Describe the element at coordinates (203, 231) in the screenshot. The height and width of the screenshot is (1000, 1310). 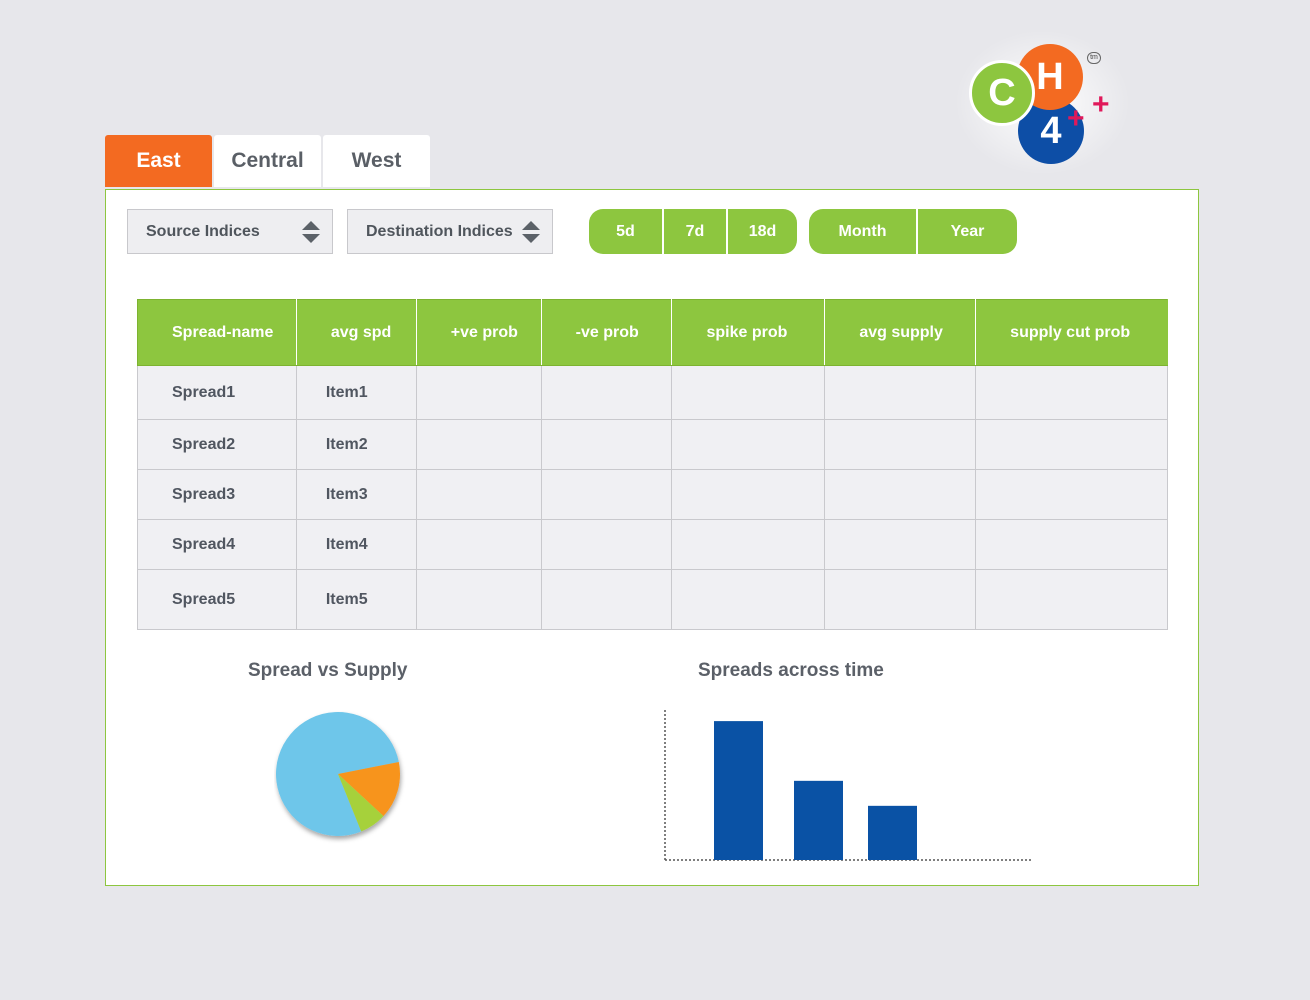
I see `source-indices-label: Source Indices` at that location.